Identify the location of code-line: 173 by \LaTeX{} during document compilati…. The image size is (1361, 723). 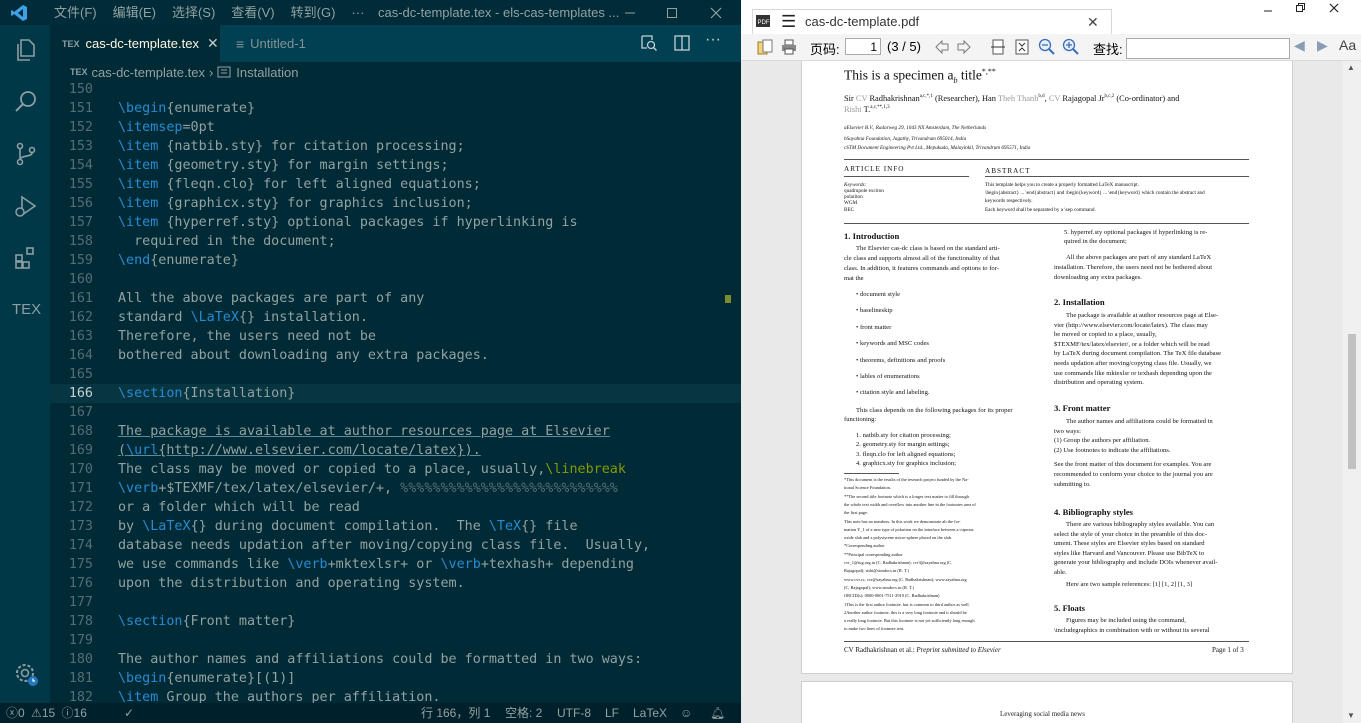
(395, 526).